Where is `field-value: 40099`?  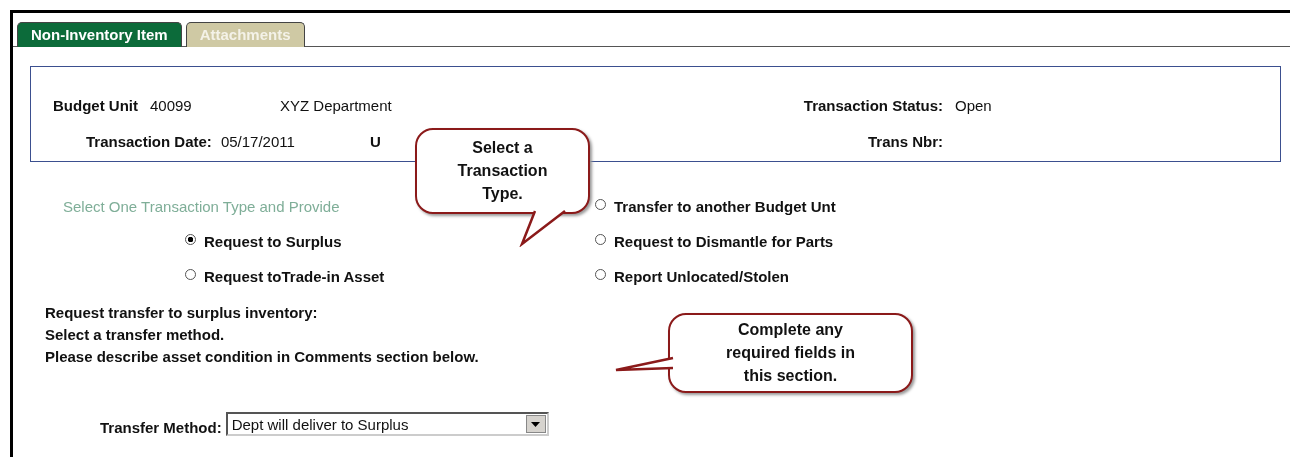
field-value: 40099 is located at coordinates (171, 105).